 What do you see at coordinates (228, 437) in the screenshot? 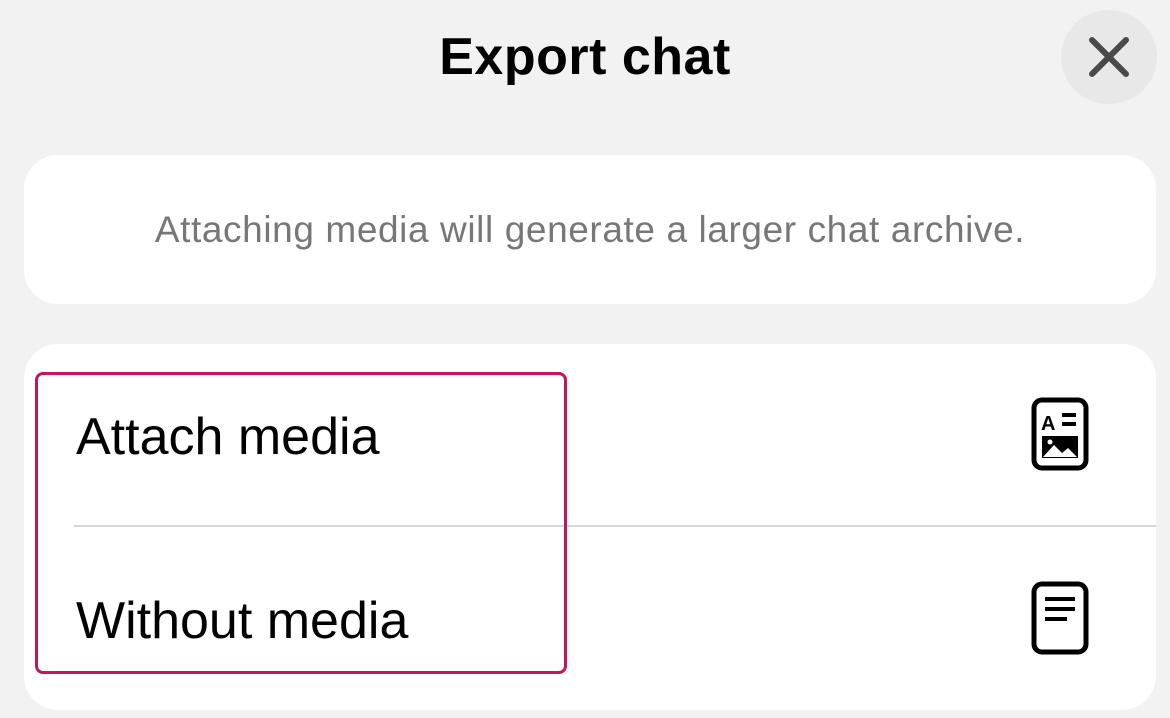
I see `attach-media-label: Attach media` at bounding box center [228, 437].